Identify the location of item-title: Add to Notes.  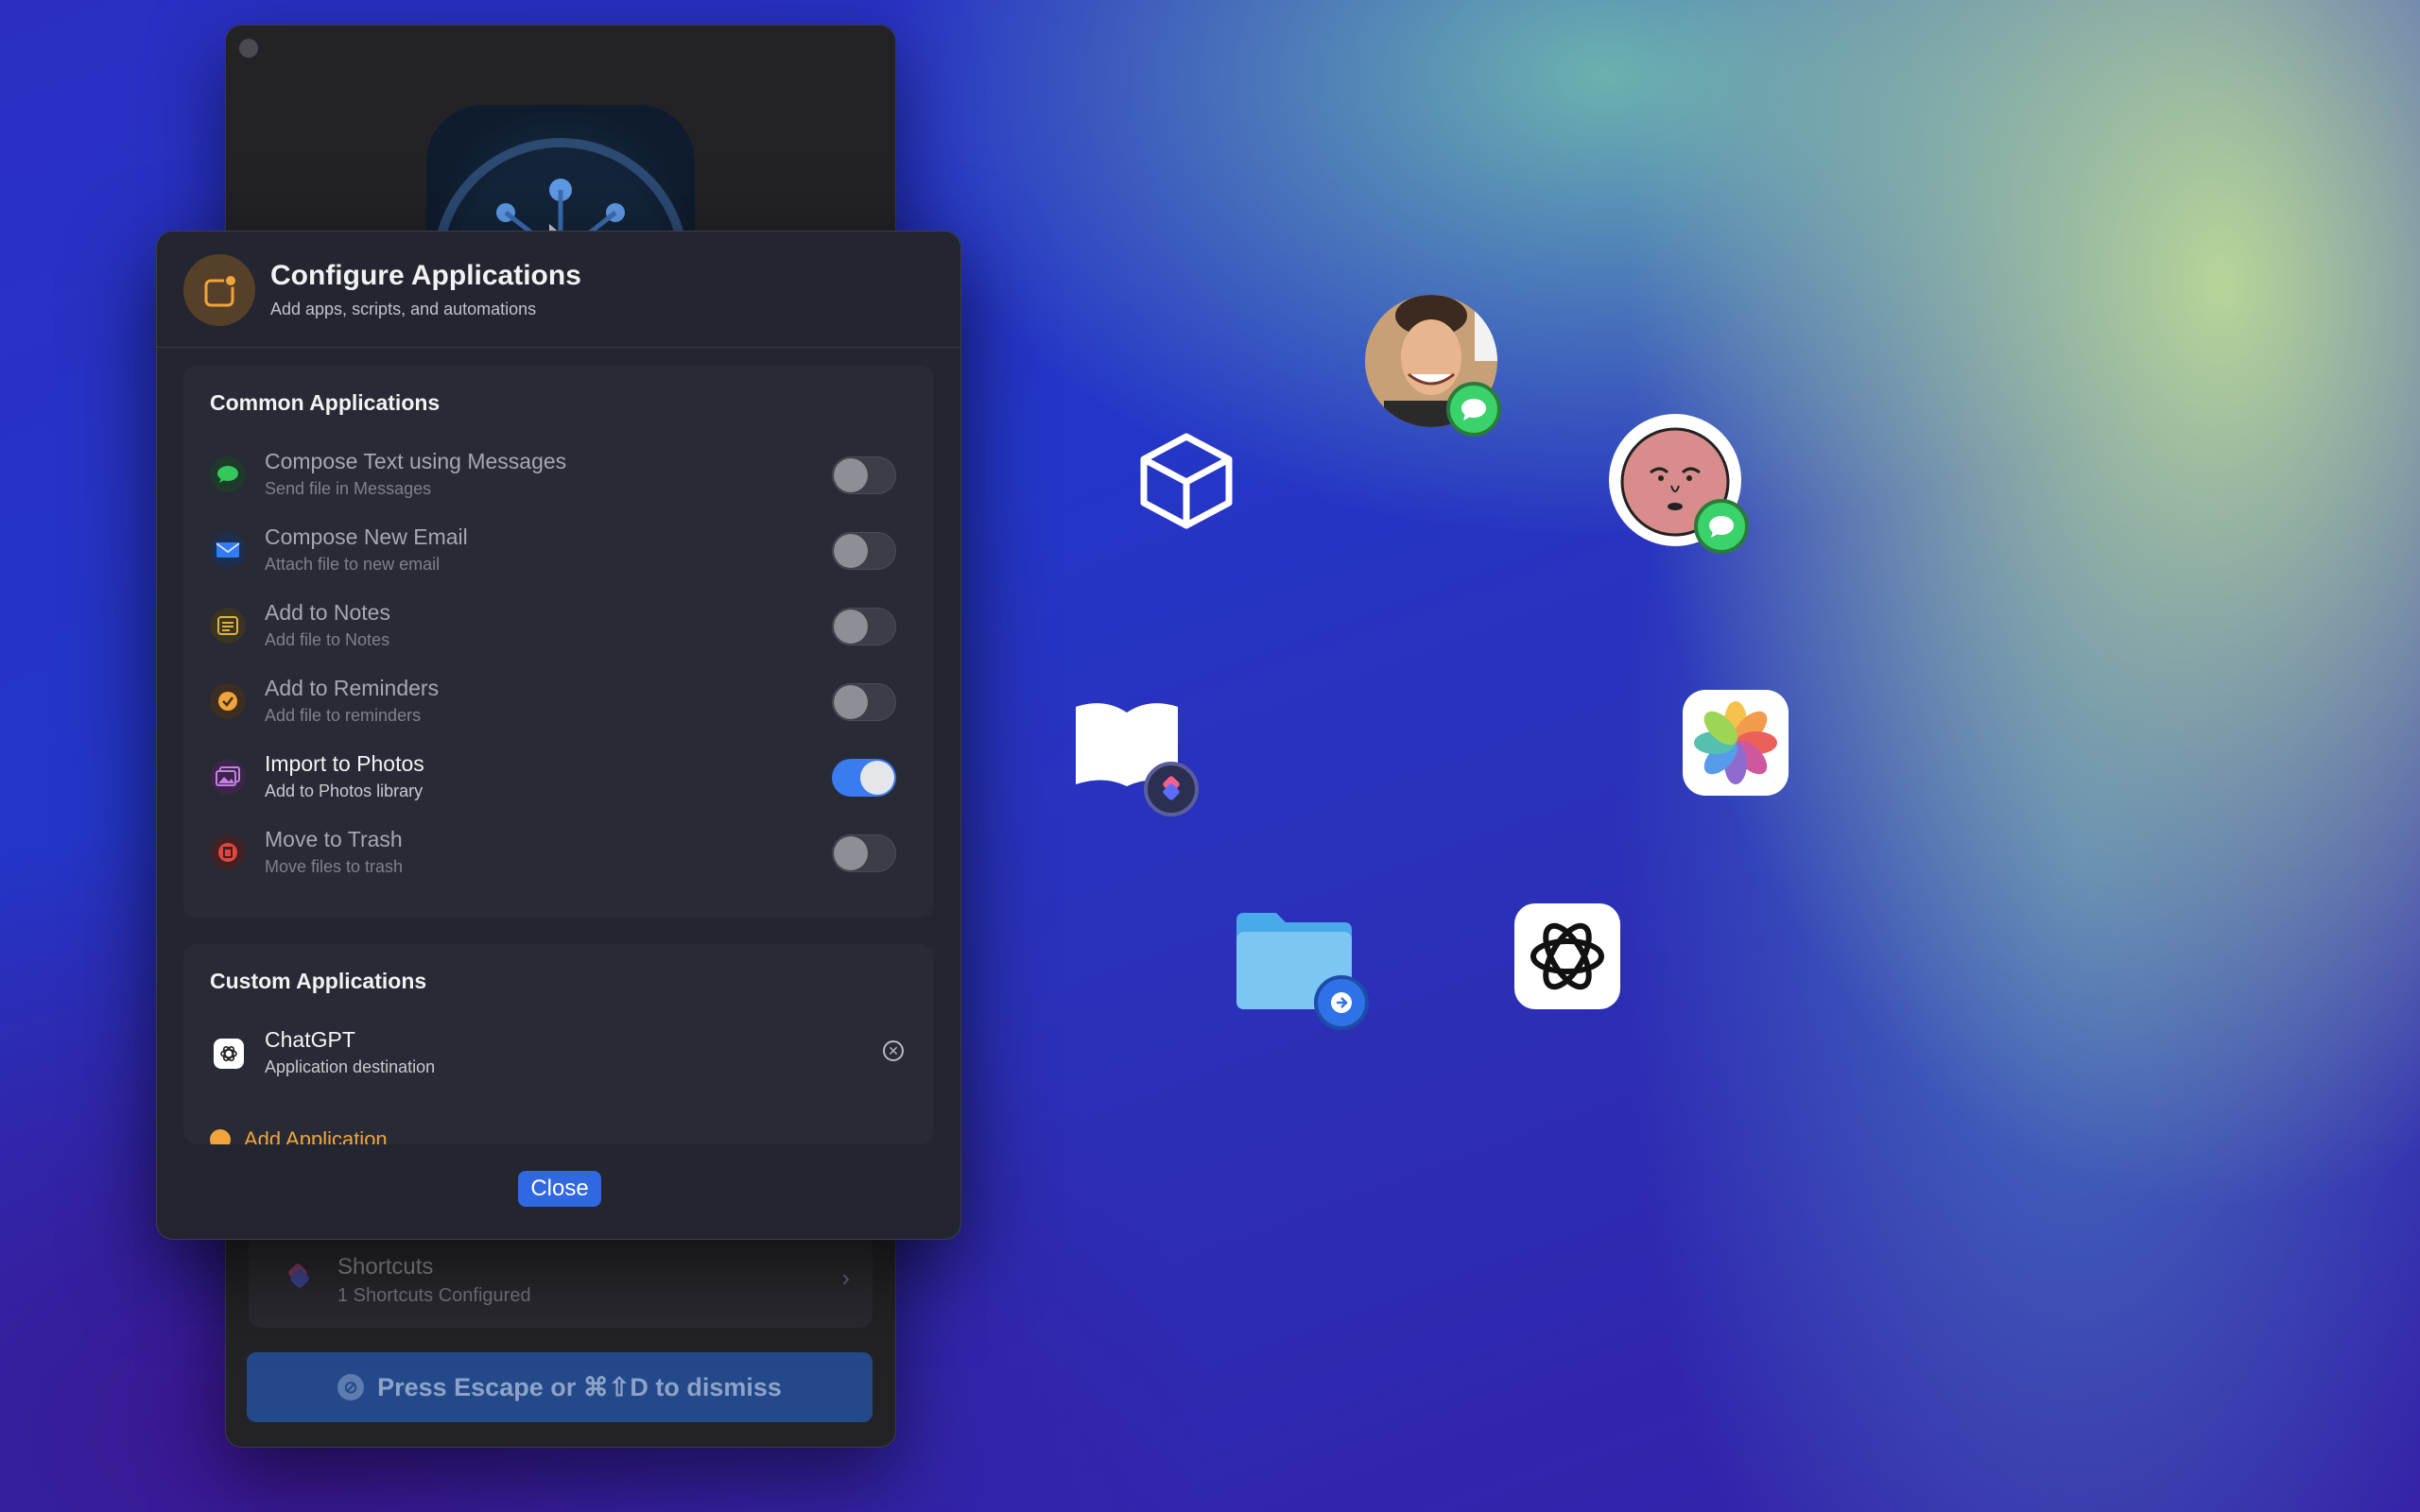
(327, 612).